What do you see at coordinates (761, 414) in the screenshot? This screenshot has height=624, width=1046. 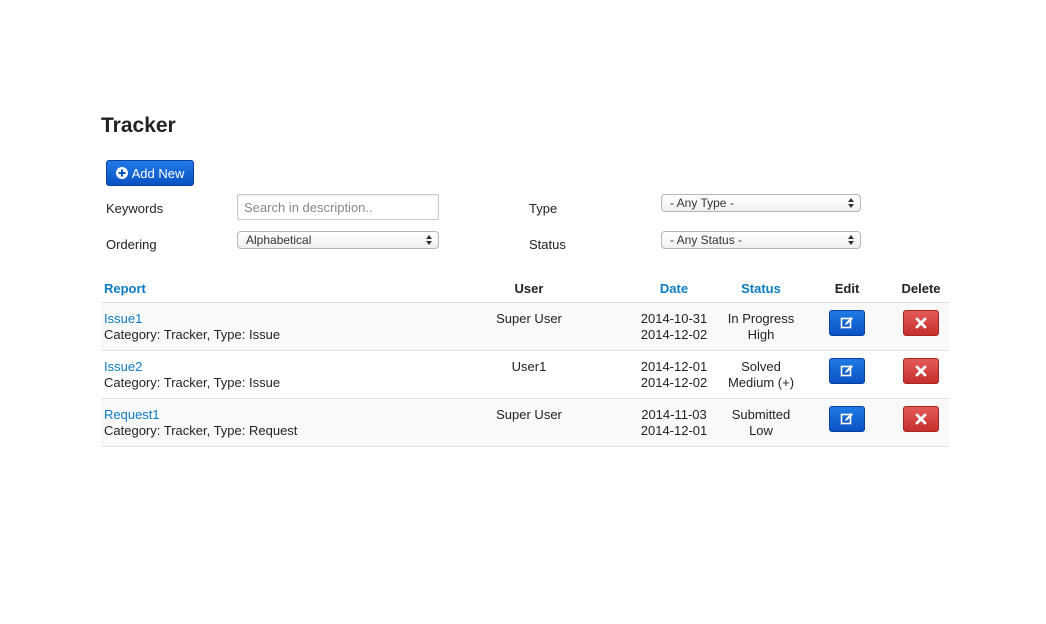 I see `status-text: Submitted` at bounding box center [761, 414].